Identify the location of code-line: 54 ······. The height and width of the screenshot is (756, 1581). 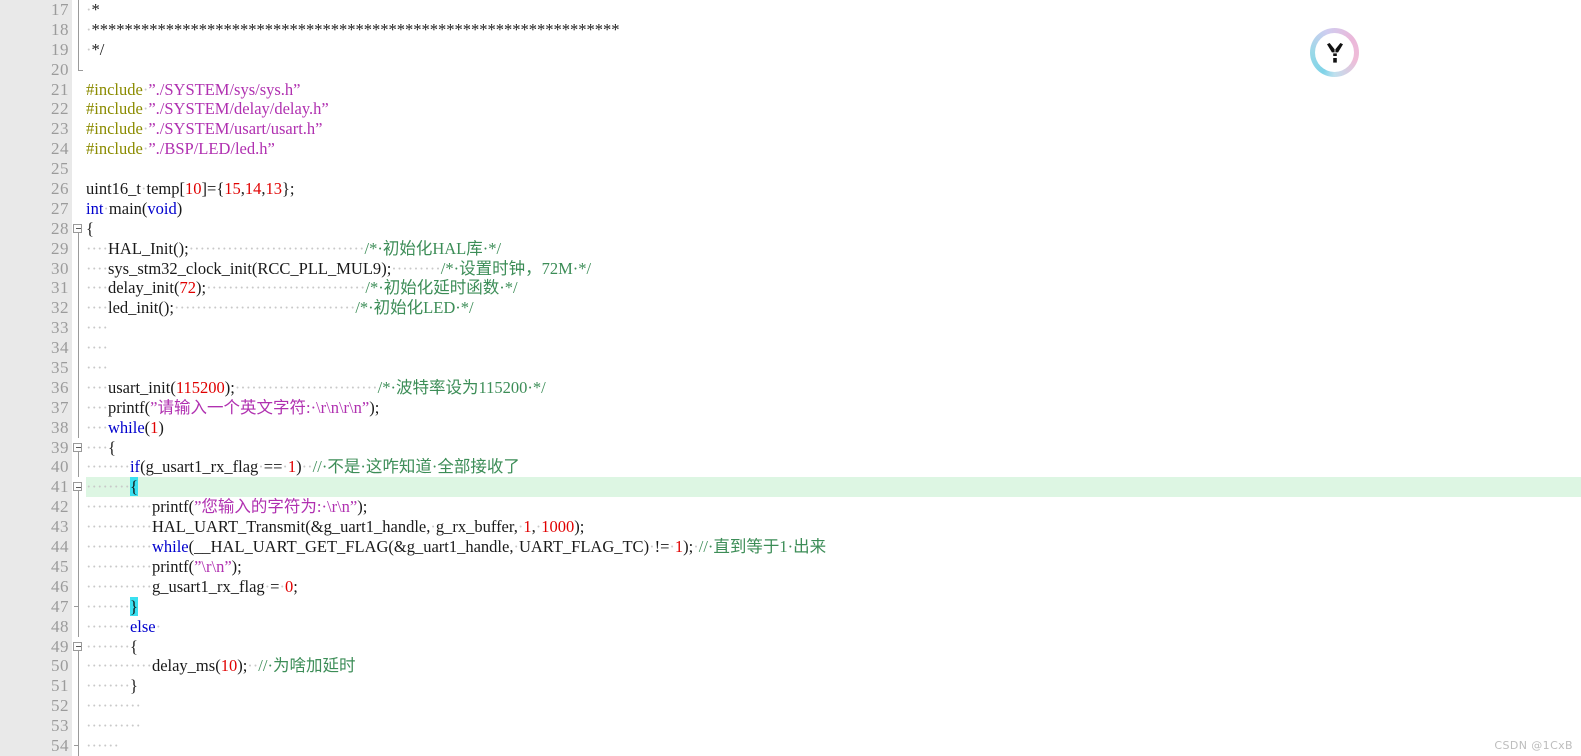
(790, 745).